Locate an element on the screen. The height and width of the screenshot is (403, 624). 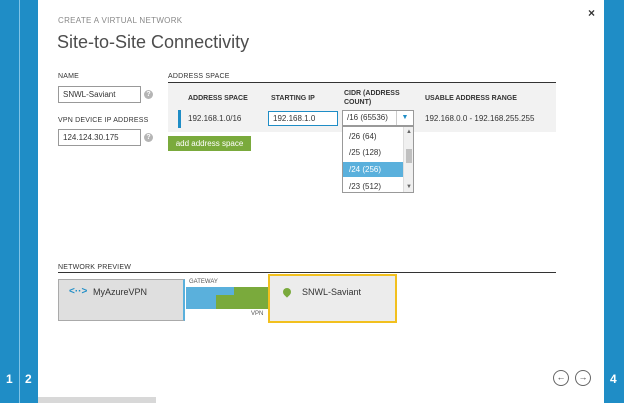
network-preview-label: NETWORK PREVIEW is located at coordinates (95, 267).